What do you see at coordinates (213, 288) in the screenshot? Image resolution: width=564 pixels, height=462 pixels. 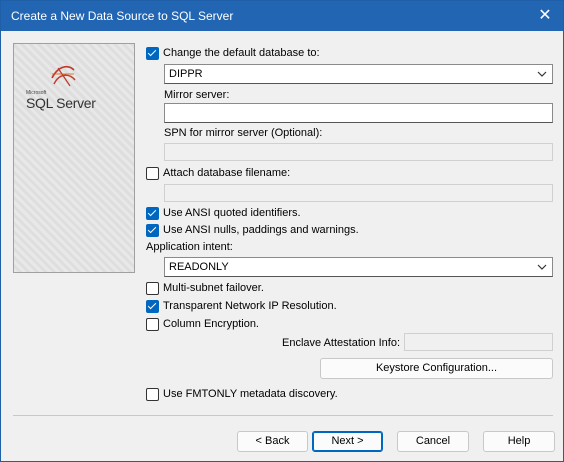 I see `multi-subnet-label: Multi-subnet failover.` at bounding box center [213, 288].